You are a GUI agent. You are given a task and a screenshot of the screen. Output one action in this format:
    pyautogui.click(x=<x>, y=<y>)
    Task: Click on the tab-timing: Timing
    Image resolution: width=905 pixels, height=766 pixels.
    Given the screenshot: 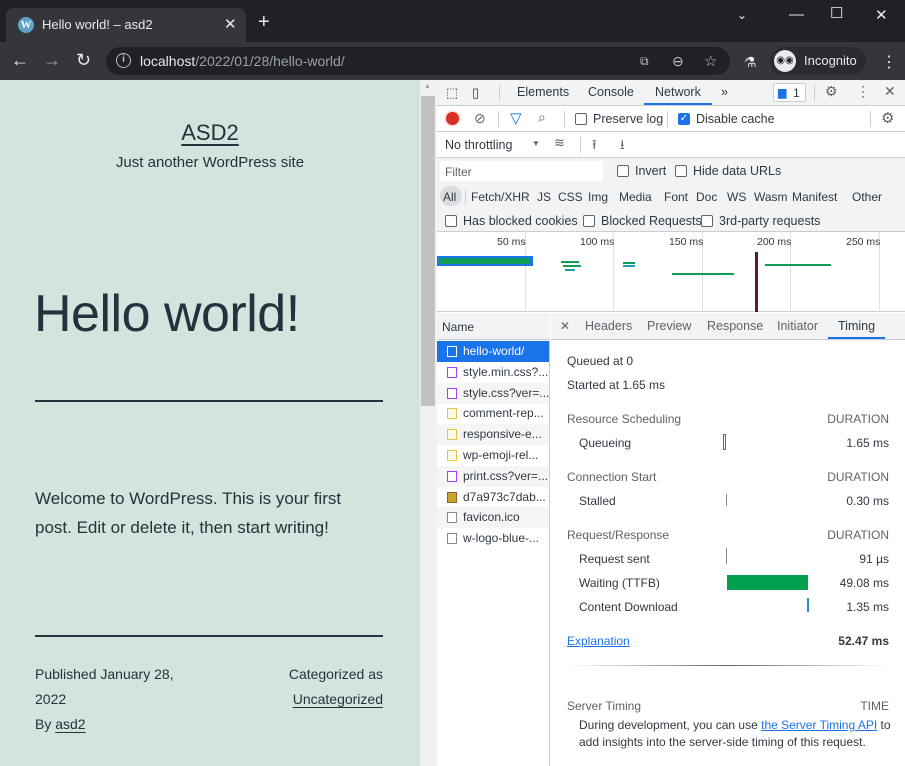 What is the action you would take?
    pyautogui.click(x=856, y=326)
    